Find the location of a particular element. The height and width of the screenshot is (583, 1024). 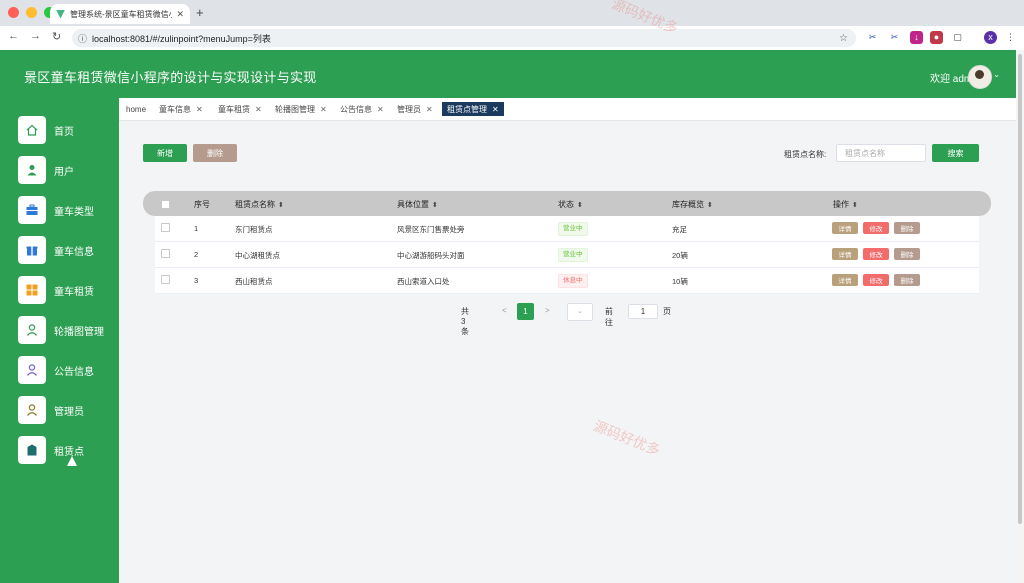

delete-button: 删除 is located at coordinates (215, 153).